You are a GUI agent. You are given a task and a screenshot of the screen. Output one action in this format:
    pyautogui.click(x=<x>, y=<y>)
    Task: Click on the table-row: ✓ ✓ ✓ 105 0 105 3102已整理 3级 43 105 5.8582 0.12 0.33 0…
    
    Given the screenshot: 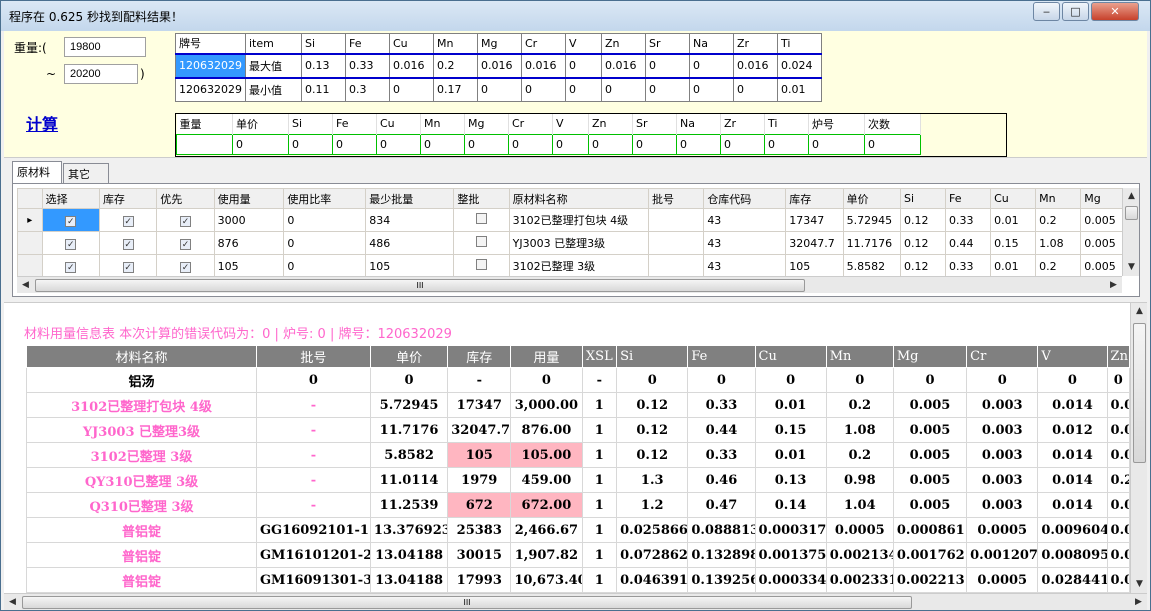 What is the action you would take?
    pyautogui.click(x=569, y=265)
    